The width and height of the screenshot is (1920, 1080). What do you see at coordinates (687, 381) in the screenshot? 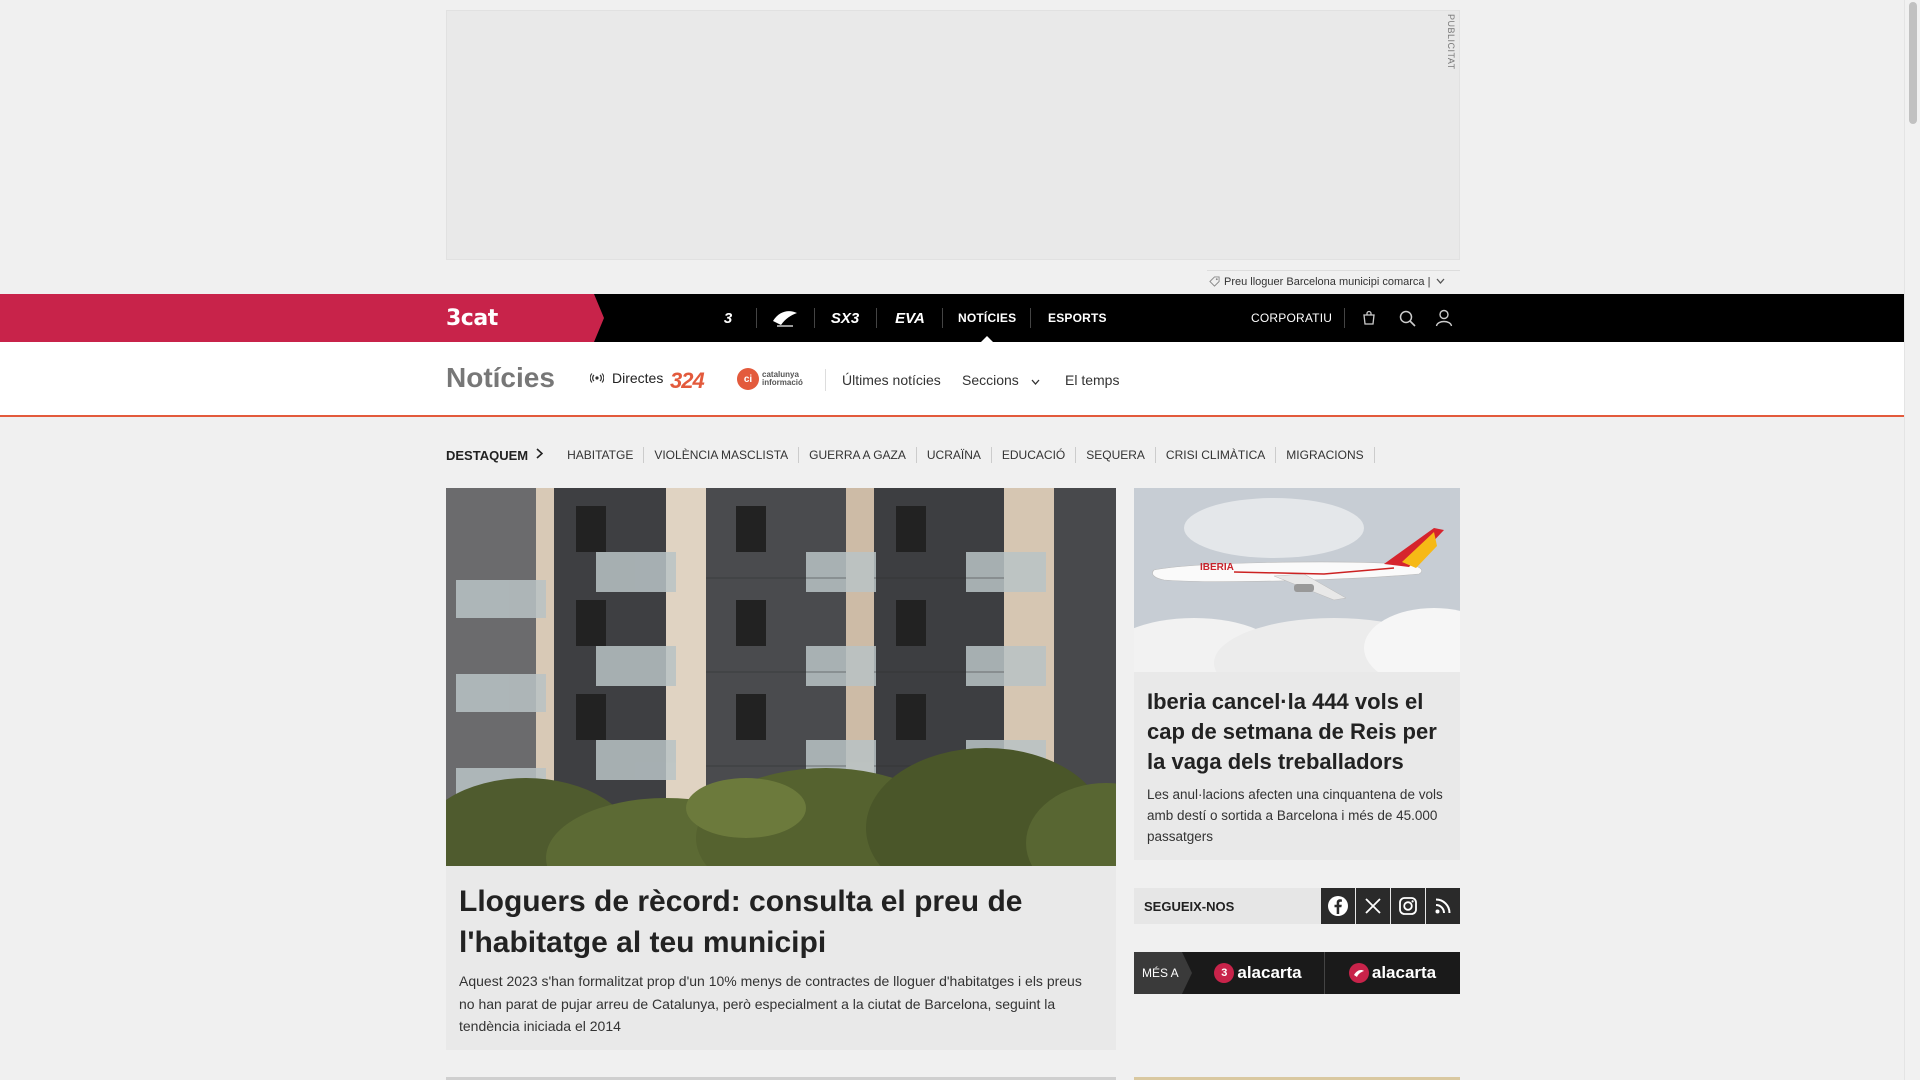
I see `logo-324: 324` at bounding box center [687, 381].